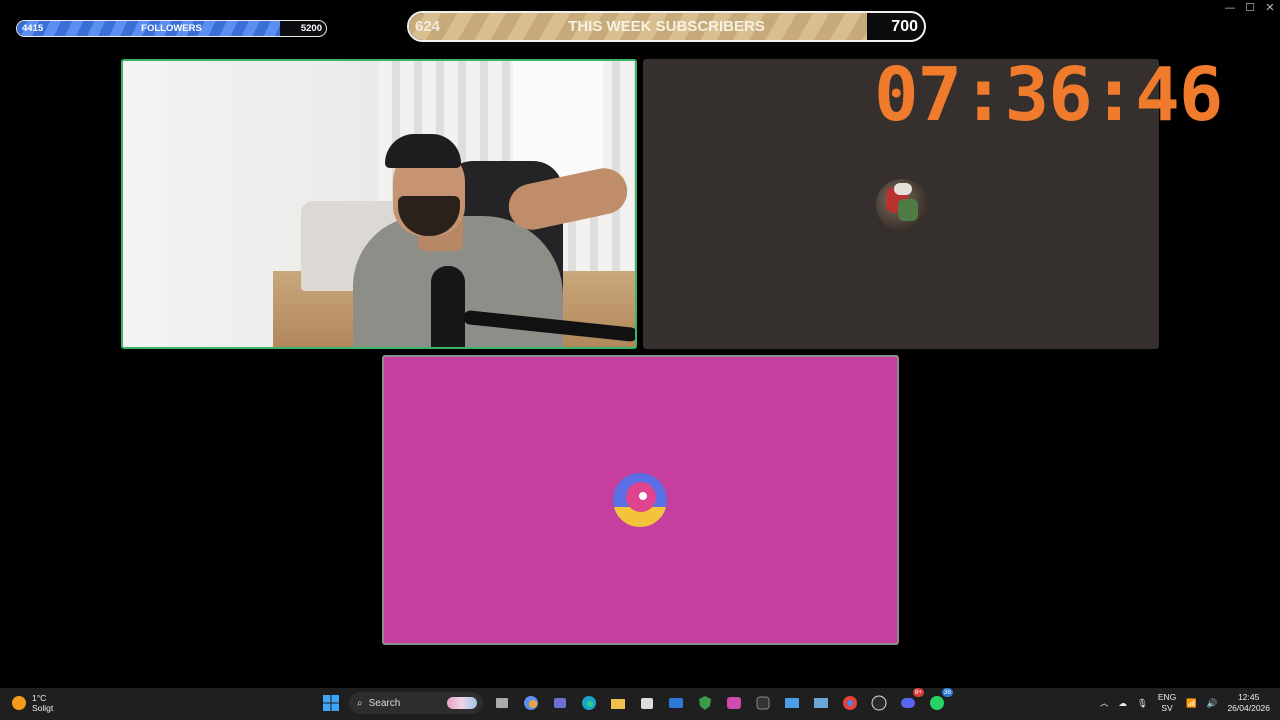 This screenshot has height=720, width=1280. I want to click on search-label: Search, so click(384, 703).